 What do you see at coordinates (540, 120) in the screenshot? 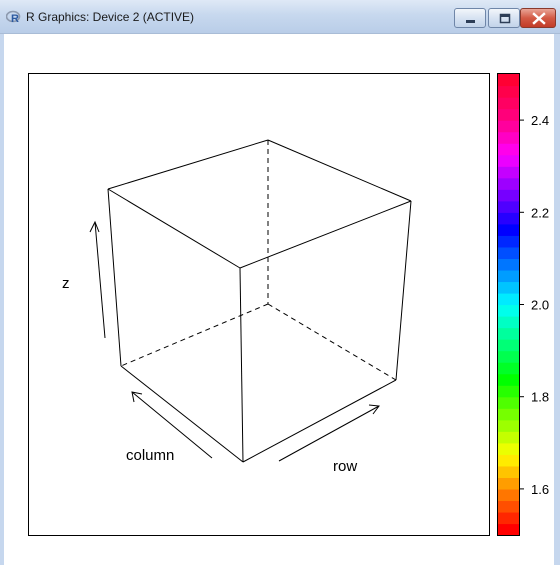
I see `color-bar-tick-label: 2.4` at bounding box center [540, 120].